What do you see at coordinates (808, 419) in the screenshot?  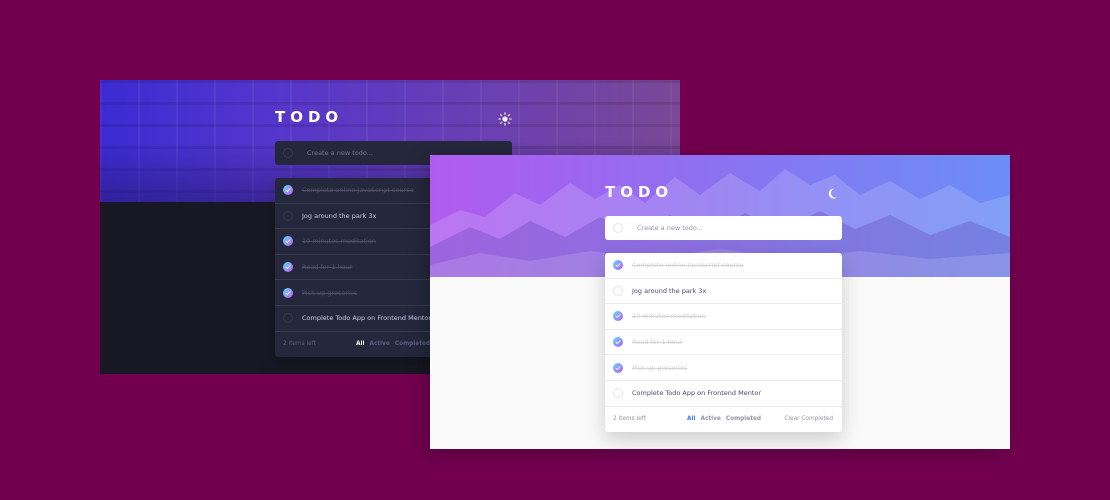 I see `clear-completed-button: Clear Completed` at bounding box center [808, 419].